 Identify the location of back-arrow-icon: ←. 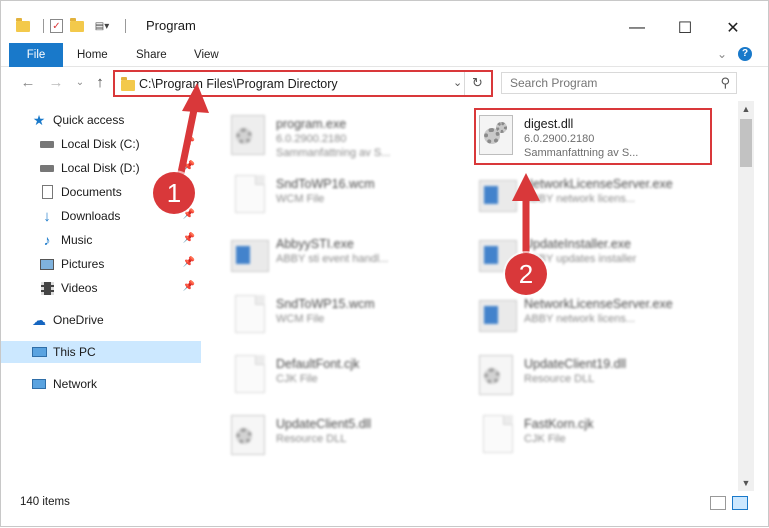
(28, 83).